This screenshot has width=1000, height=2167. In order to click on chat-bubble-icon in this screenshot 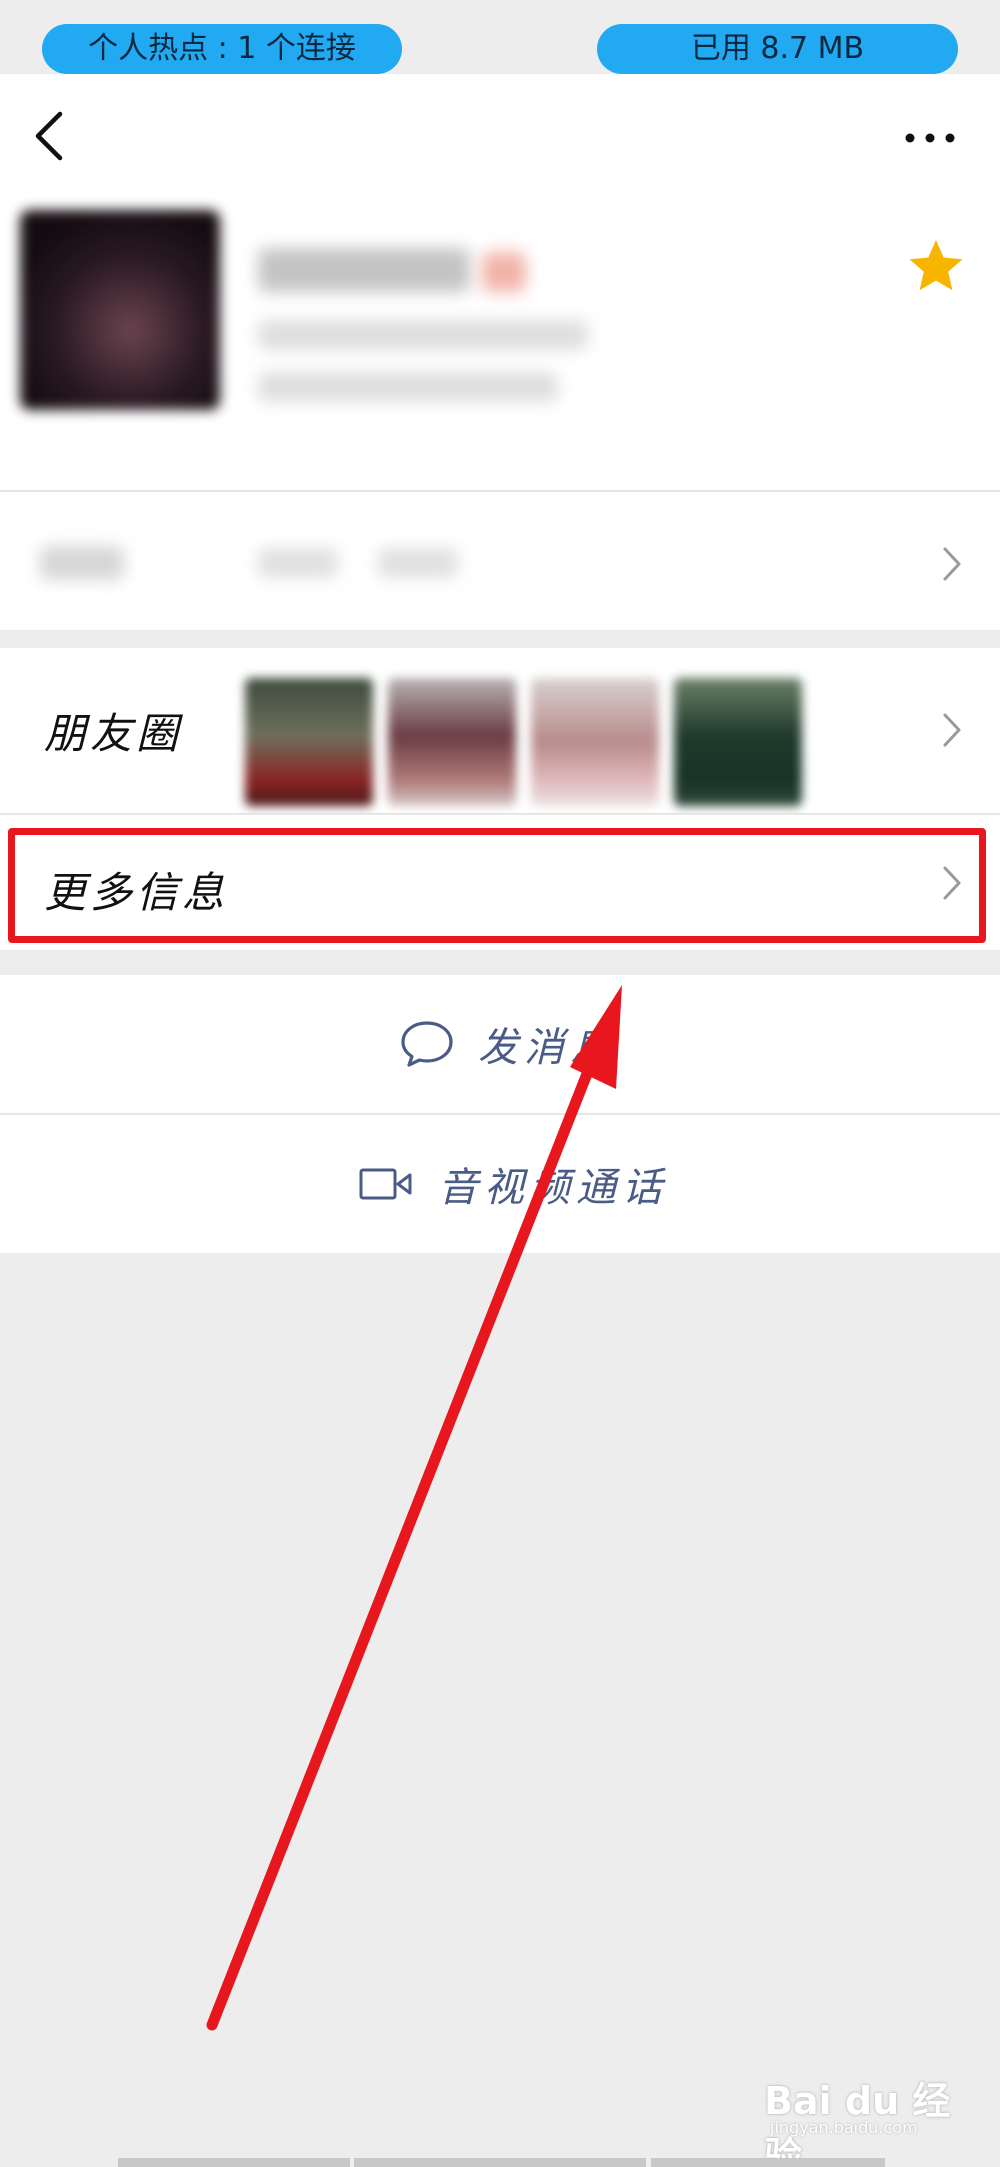, I will do `click(427, 1044)`.